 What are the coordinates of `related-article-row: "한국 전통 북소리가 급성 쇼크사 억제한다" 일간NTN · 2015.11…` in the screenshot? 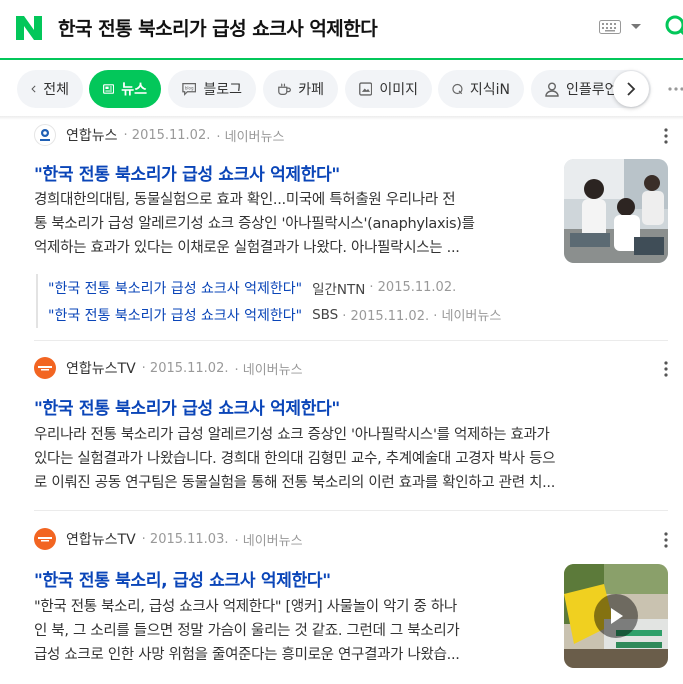 It's located at (274, 287).